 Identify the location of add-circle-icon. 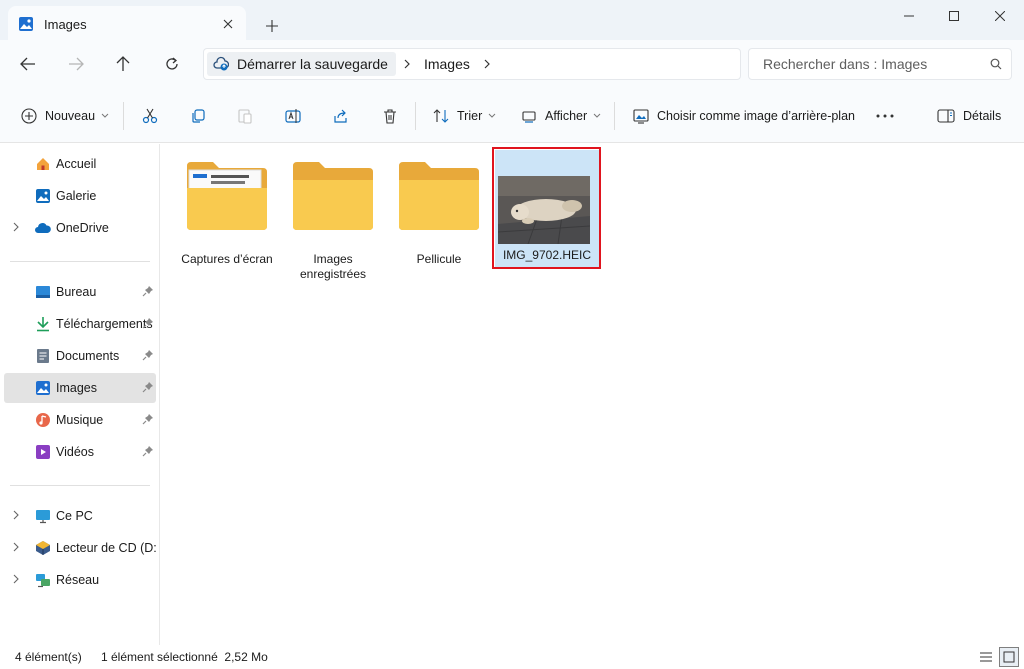
(29, 116).